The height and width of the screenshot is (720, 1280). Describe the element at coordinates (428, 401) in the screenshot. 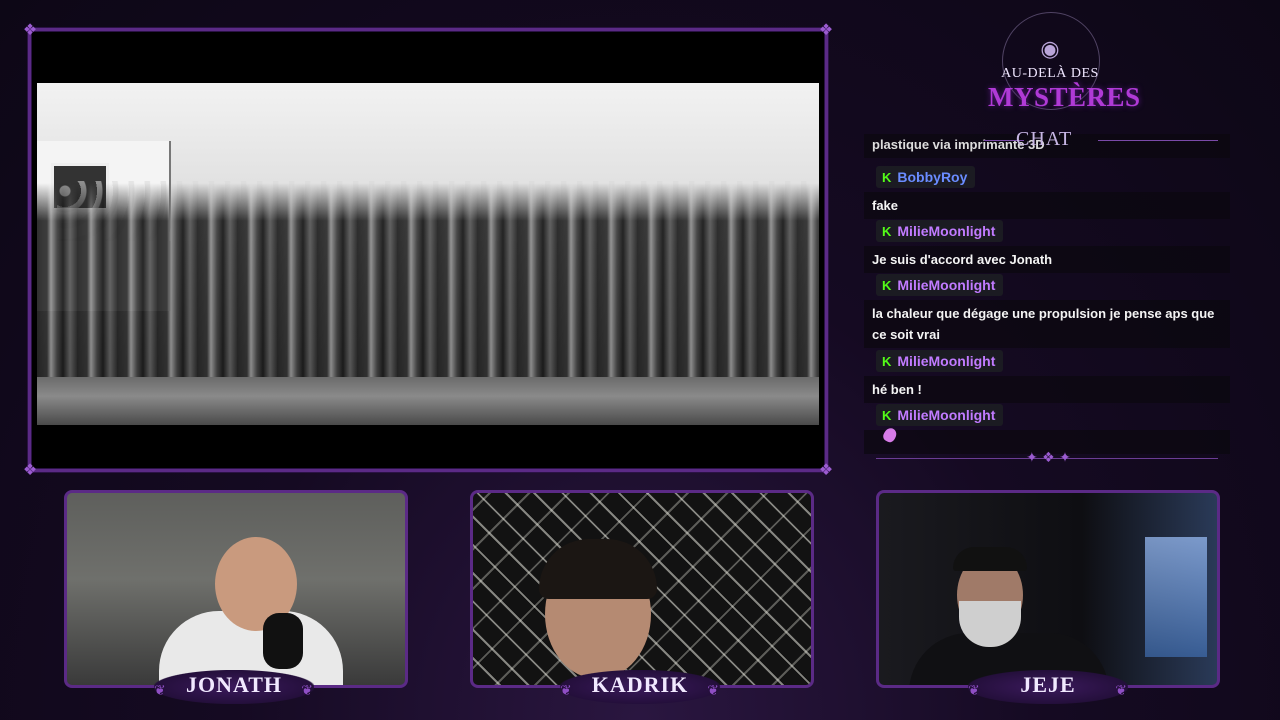

I see `photo-ground` at that location.